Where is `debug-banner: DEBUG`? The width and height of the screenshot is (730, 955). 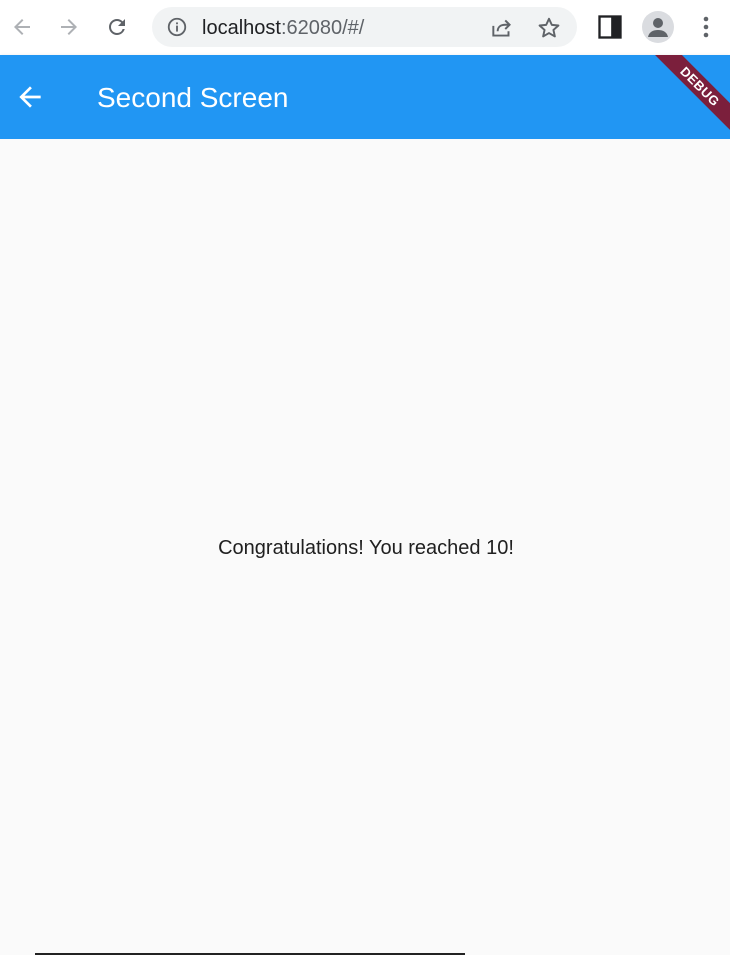
debug-banner: DEBUG is located at coordinates (690, 95).